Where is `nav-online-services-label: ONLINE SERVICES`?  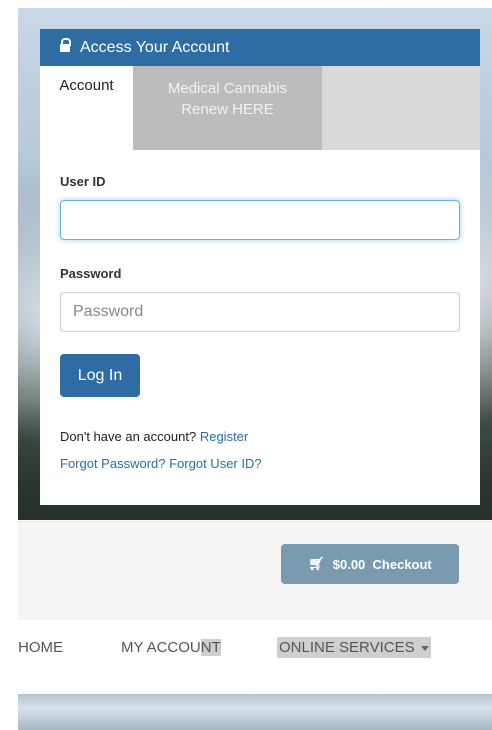
nav-online-services-label: ONLINE SERVICES is located at coordinates (347, 647).